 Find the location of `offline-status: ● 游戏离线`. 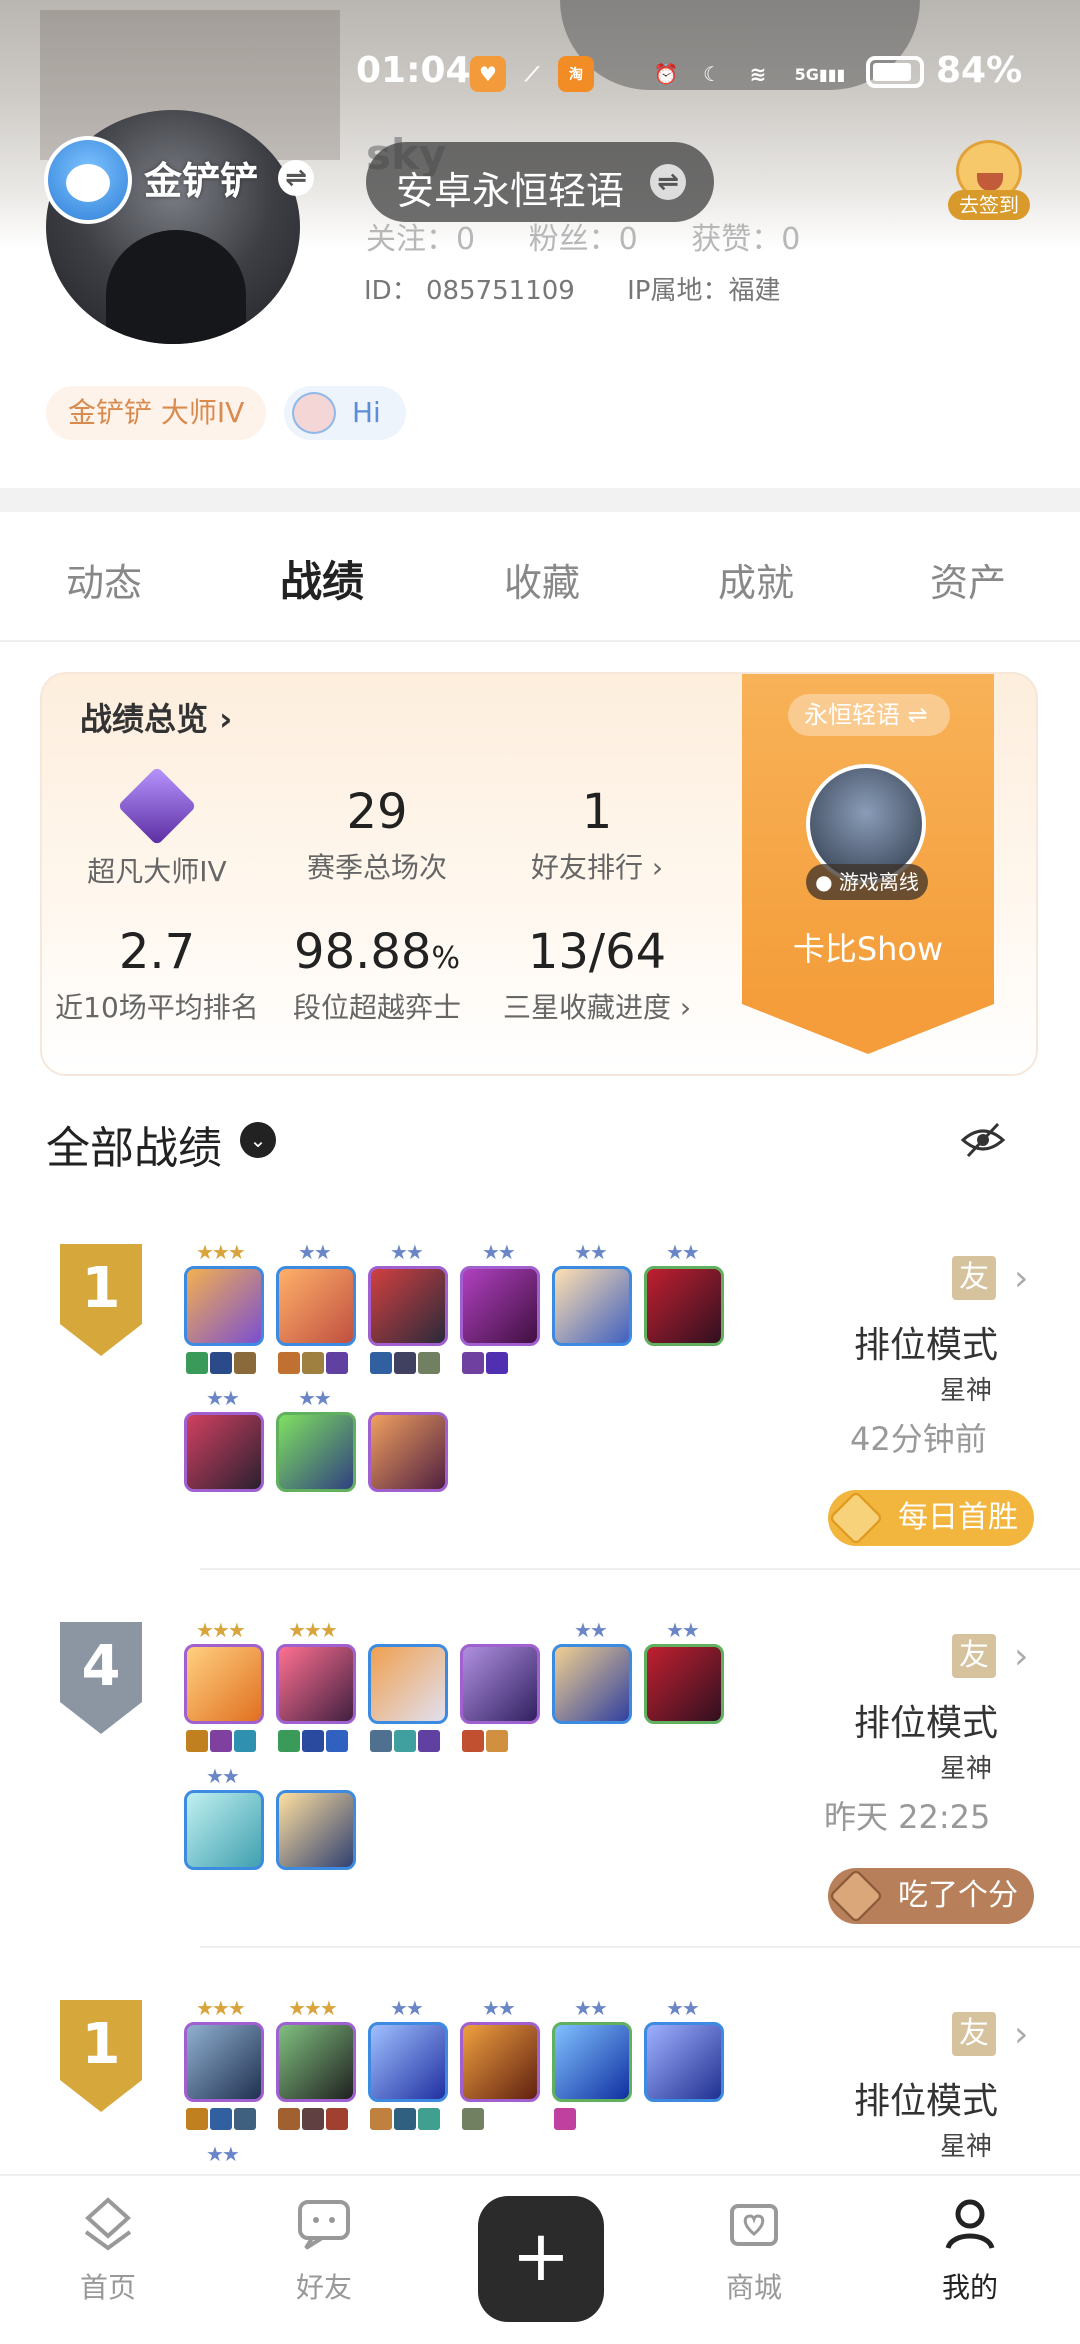

offline-status: ● 游戏离线 is located at coordinates (867, 882).